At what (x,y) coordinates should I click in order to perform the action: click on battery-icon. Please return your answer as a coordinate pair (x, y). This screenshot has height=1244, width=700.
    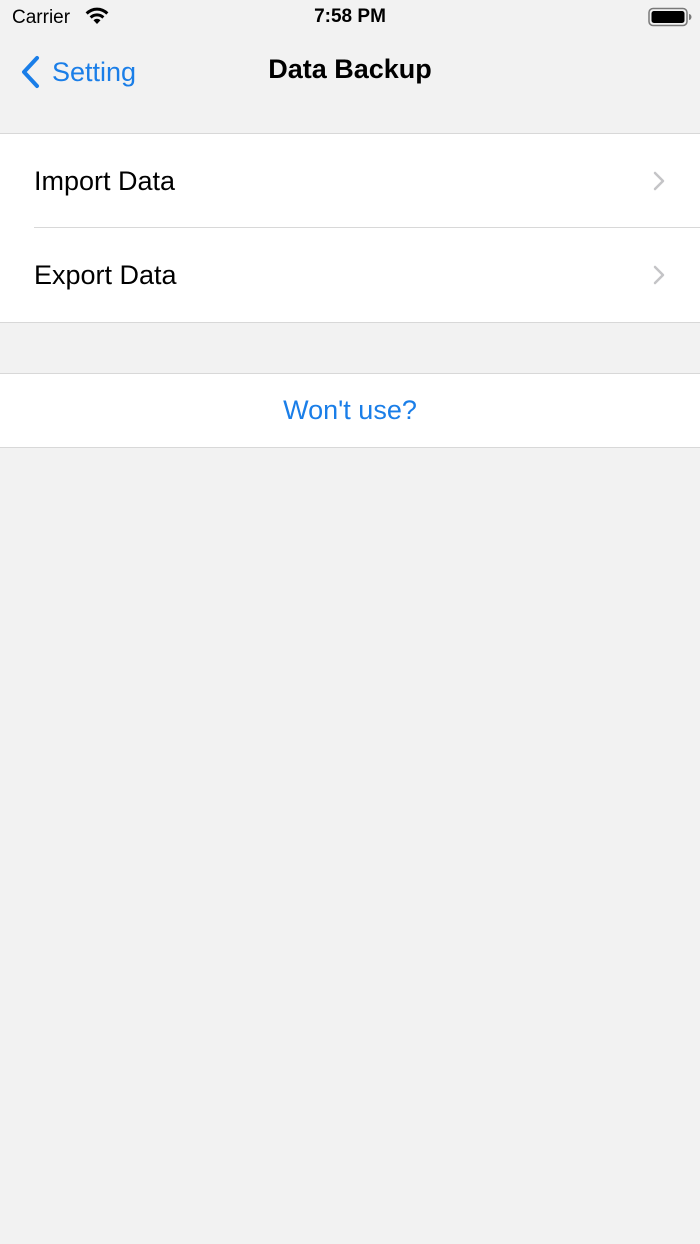
    Looking at the image, I should click on (670, 17).